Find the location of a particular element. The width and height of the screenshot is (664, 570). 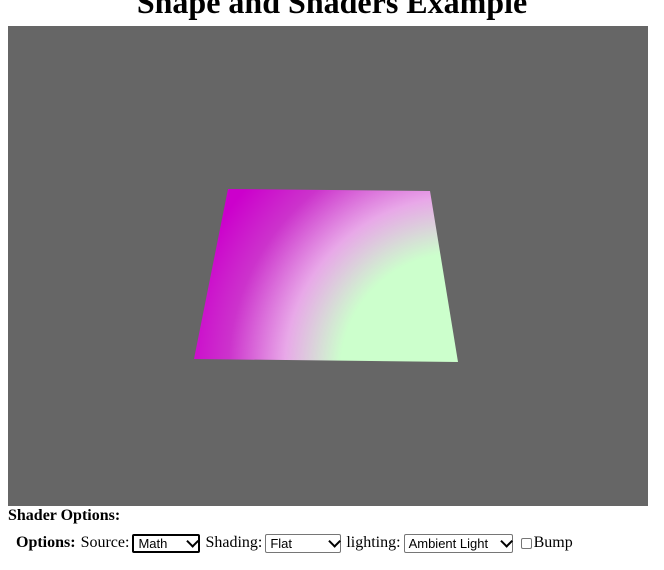

shading-label: Shading: is located at coordinates (234, 542).